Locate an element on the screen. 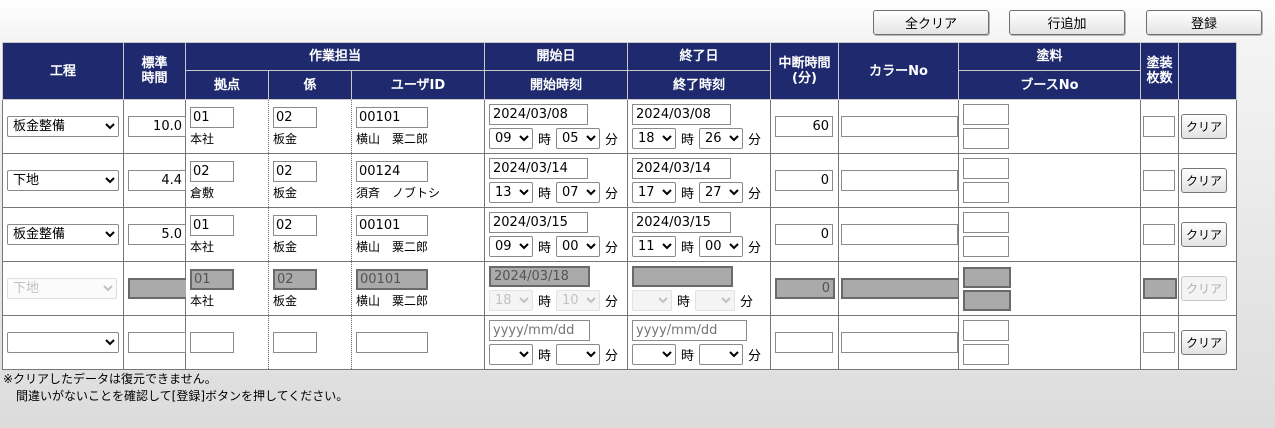 The height and width of the screenshot is (428, 1275). header-worker: 作業担当 is located at coordinates (335, 56).